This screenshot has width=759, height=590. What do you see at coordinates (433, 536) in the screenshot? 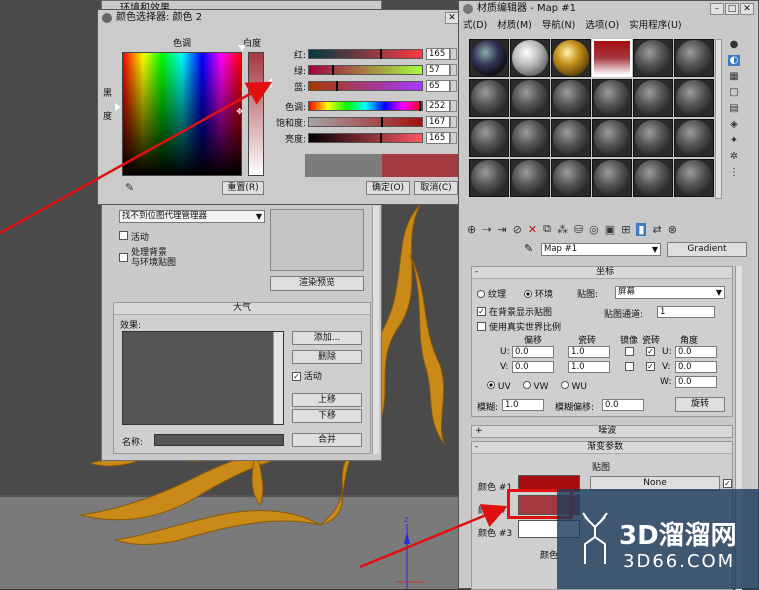
I see `arrow-to-color2` at bounding box center [433, 536].